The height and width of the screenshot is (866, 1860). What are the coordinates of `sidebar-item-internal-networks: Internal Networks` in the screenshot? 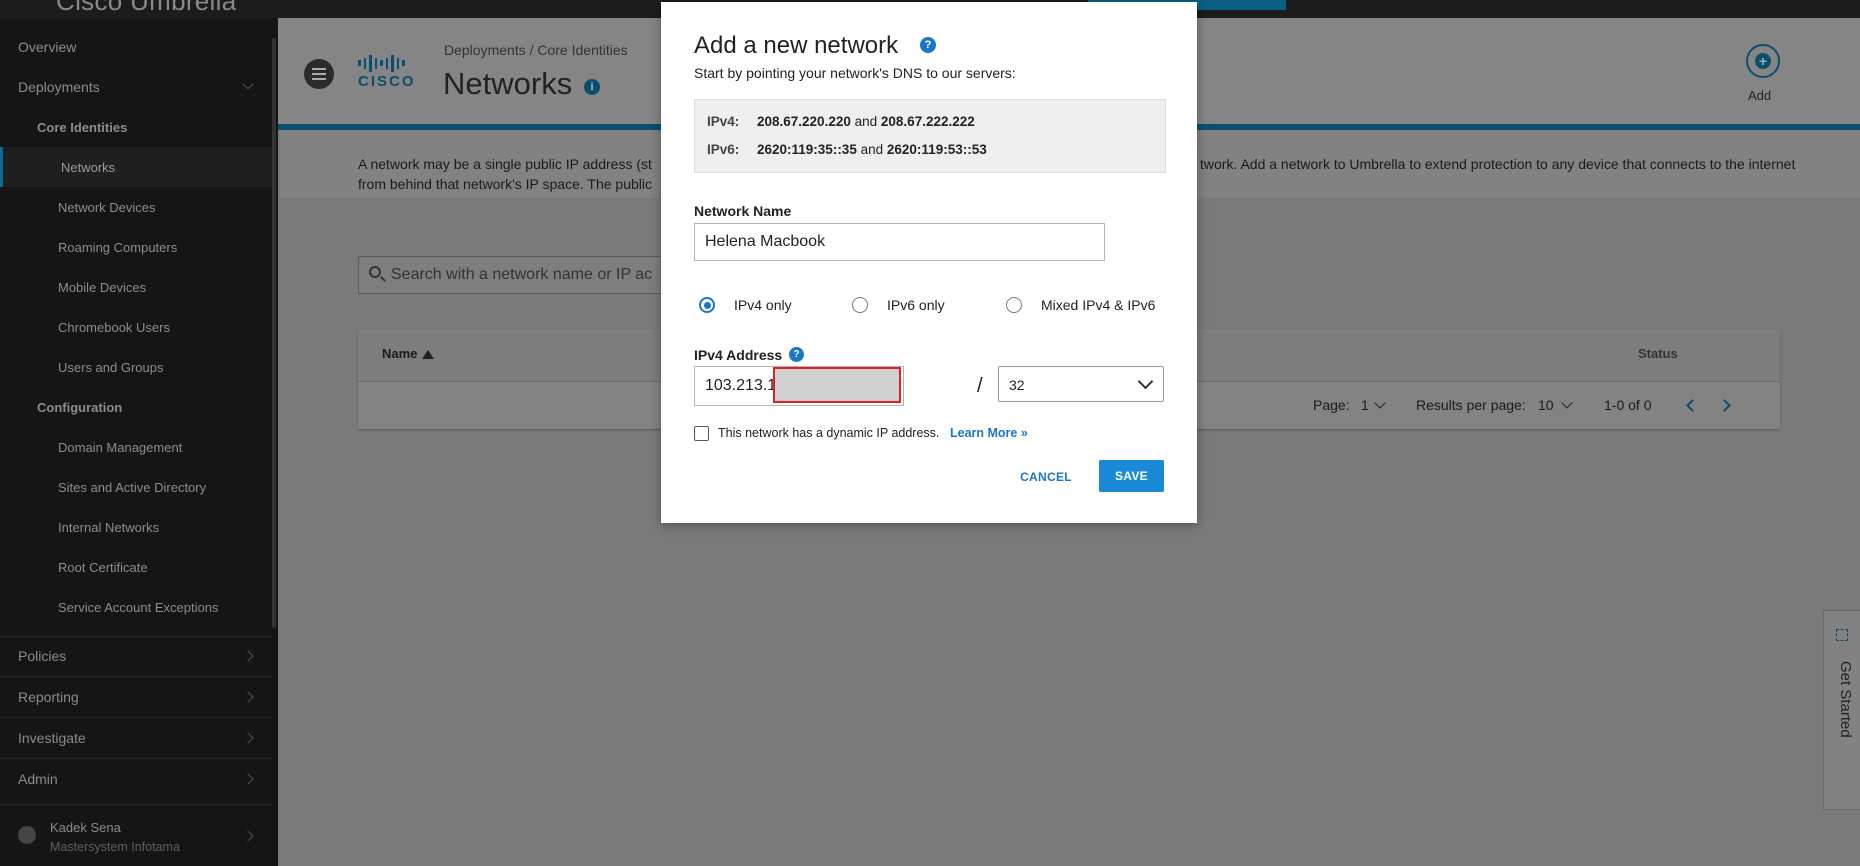 It's located at (136, 527).